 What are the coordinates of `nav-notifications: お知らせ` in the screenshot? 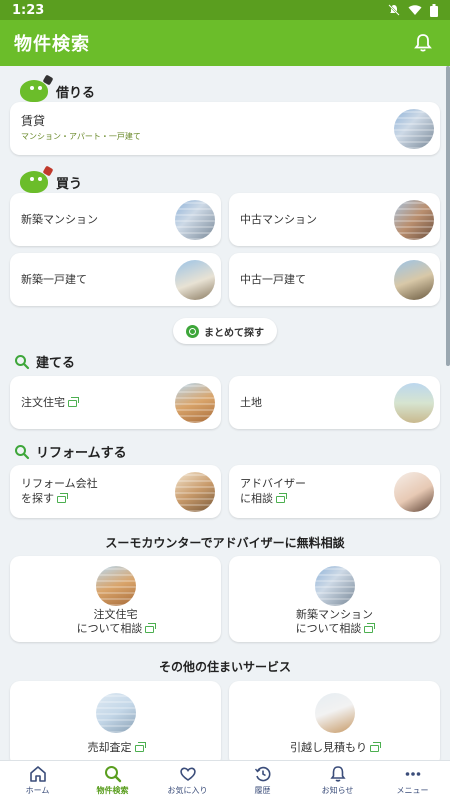 It's located at (337, 780).